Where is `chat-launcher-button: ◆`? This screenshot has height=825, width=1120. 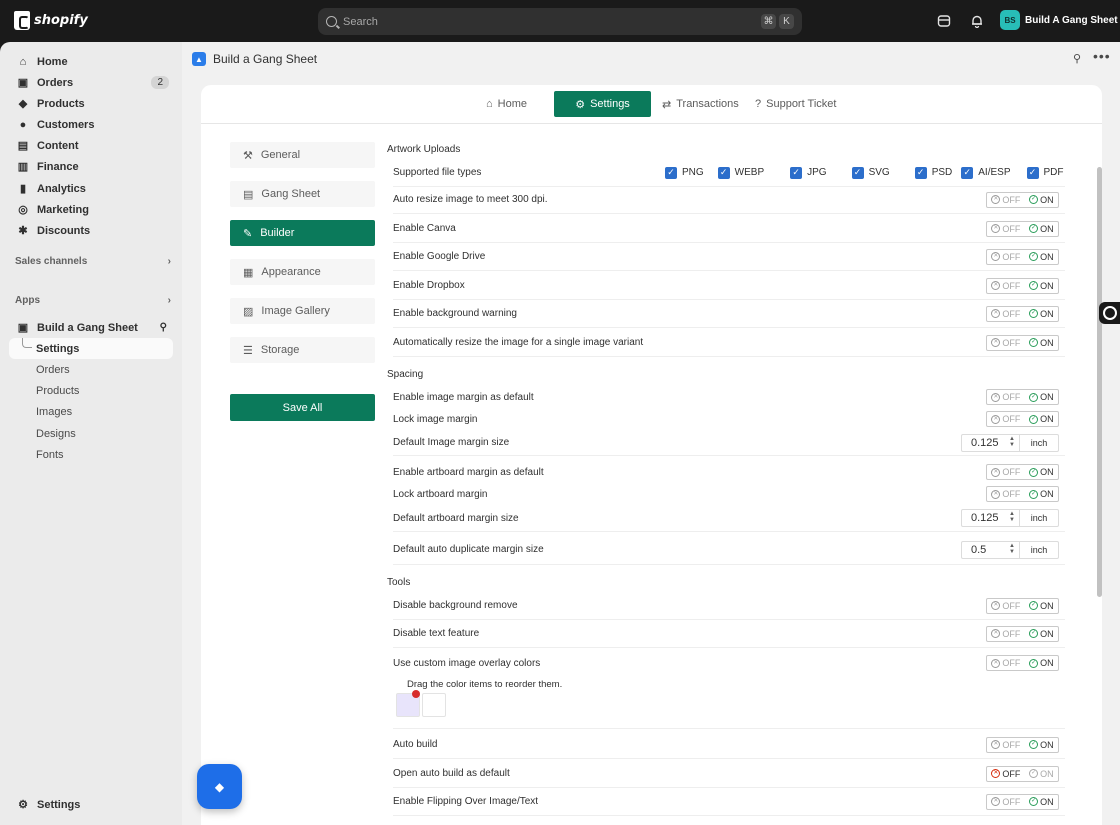 chat-launcher-button: ◆ is located at coordinates (219, 786).